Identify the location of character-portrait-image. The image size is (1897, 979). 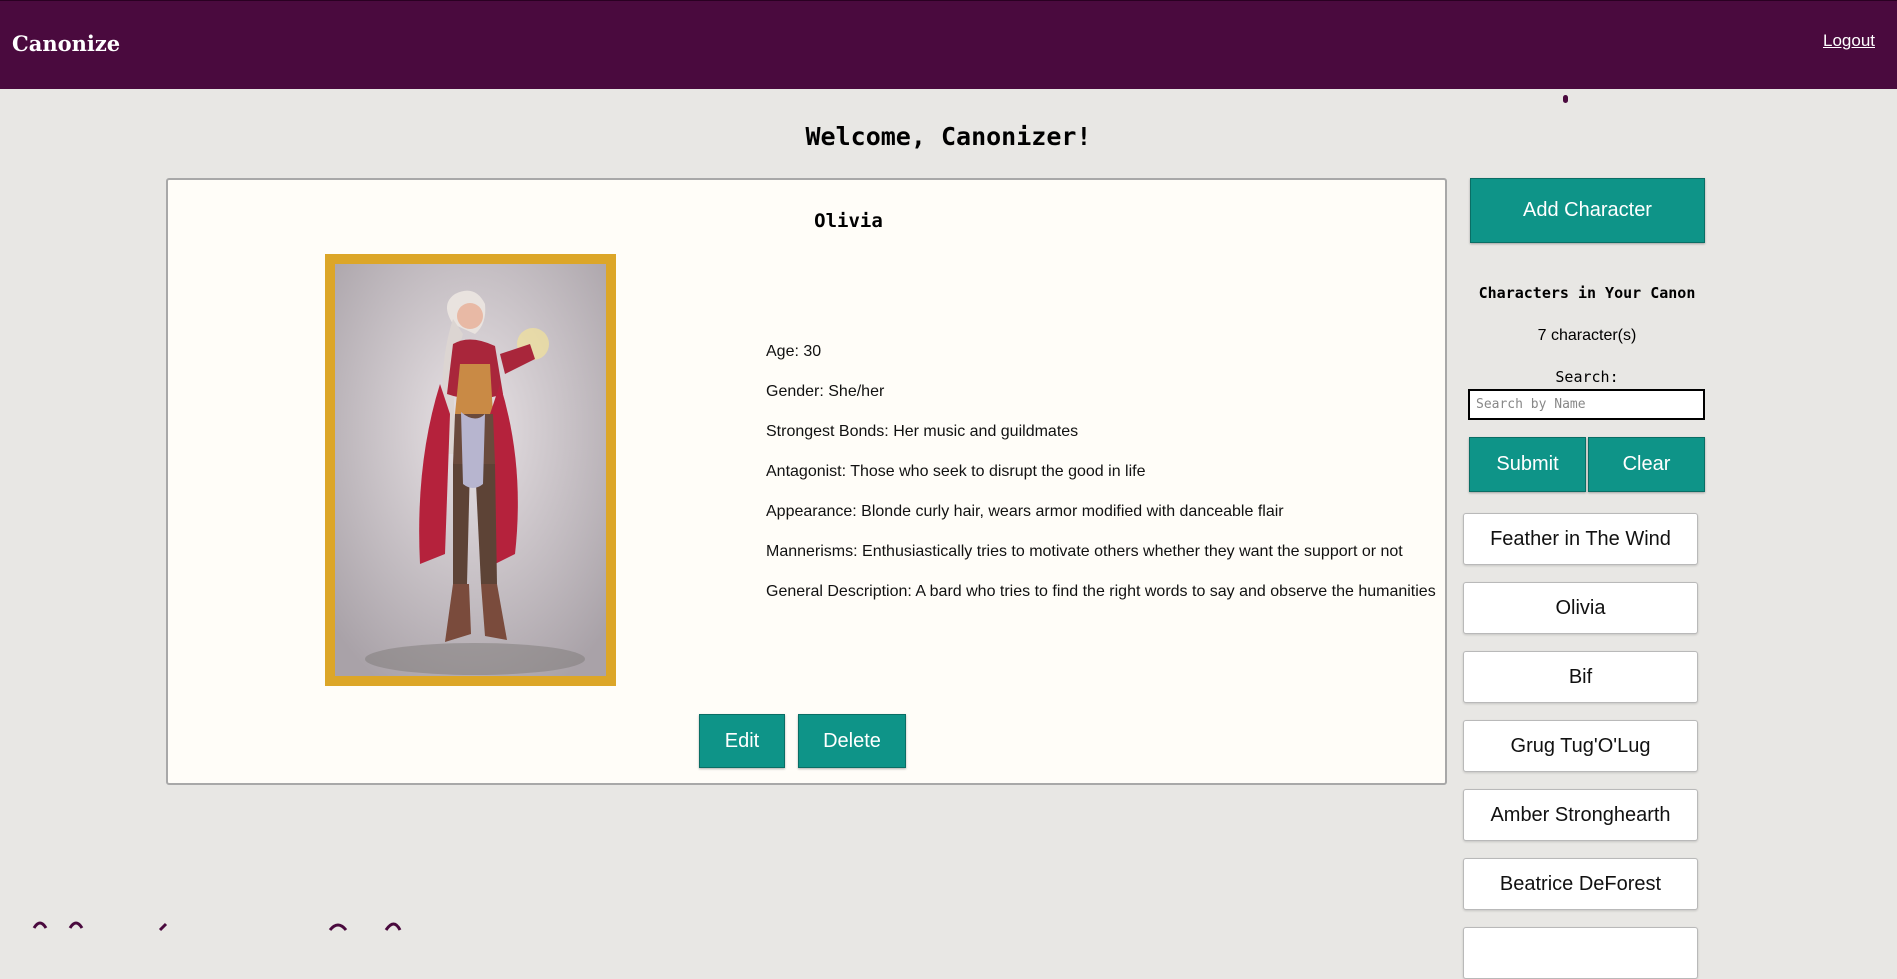
(470, 470).